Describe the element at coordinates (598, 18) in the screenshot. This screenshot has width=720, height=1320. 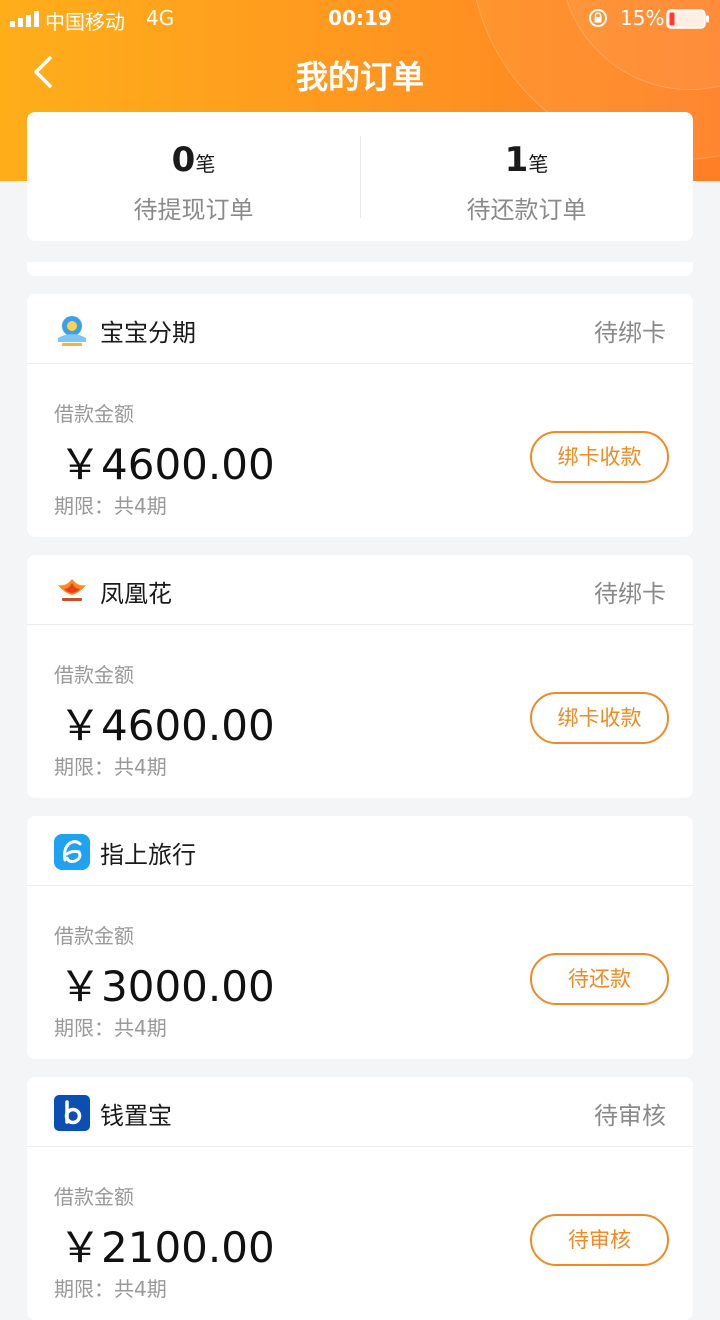
I see `rotation-lock-icon` at that location.